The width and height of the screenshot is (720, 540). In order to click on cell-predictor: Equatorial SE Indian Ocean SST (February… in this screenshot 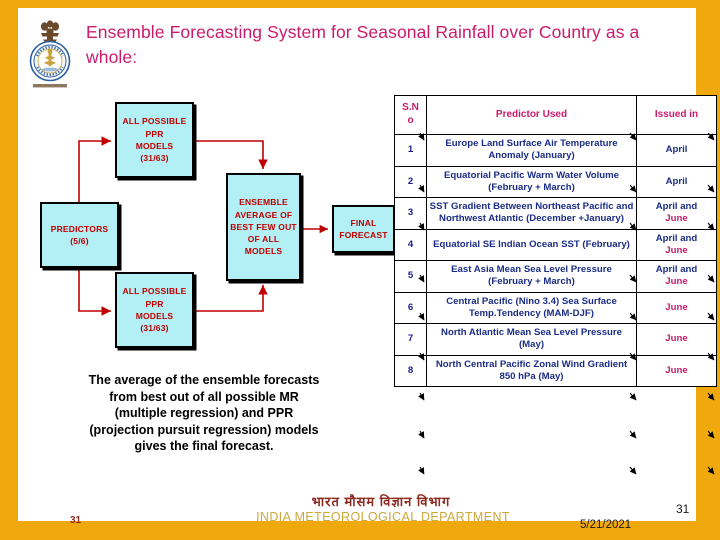, I will do `click(531, 245)`.